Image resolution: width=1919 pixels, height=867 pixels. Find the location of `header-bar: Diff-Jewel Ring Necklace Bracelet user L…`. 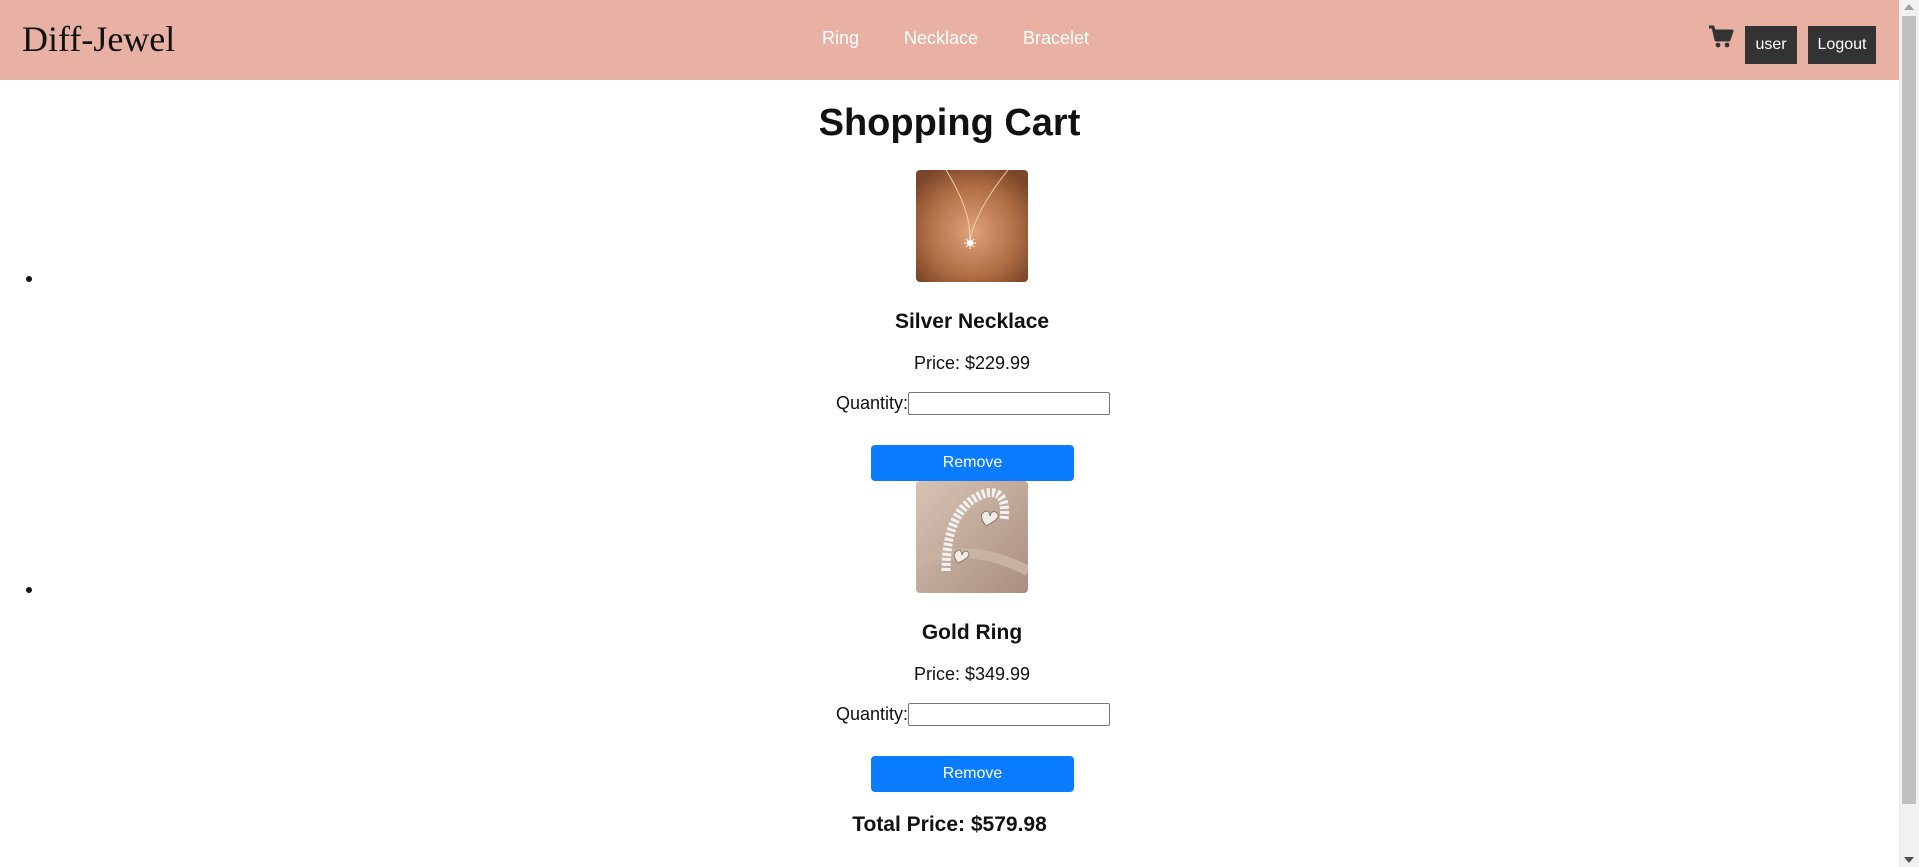

header-bar: Diff-Jewel Ring Necklace Bracelet user L… is located at coordinates (949, 40).